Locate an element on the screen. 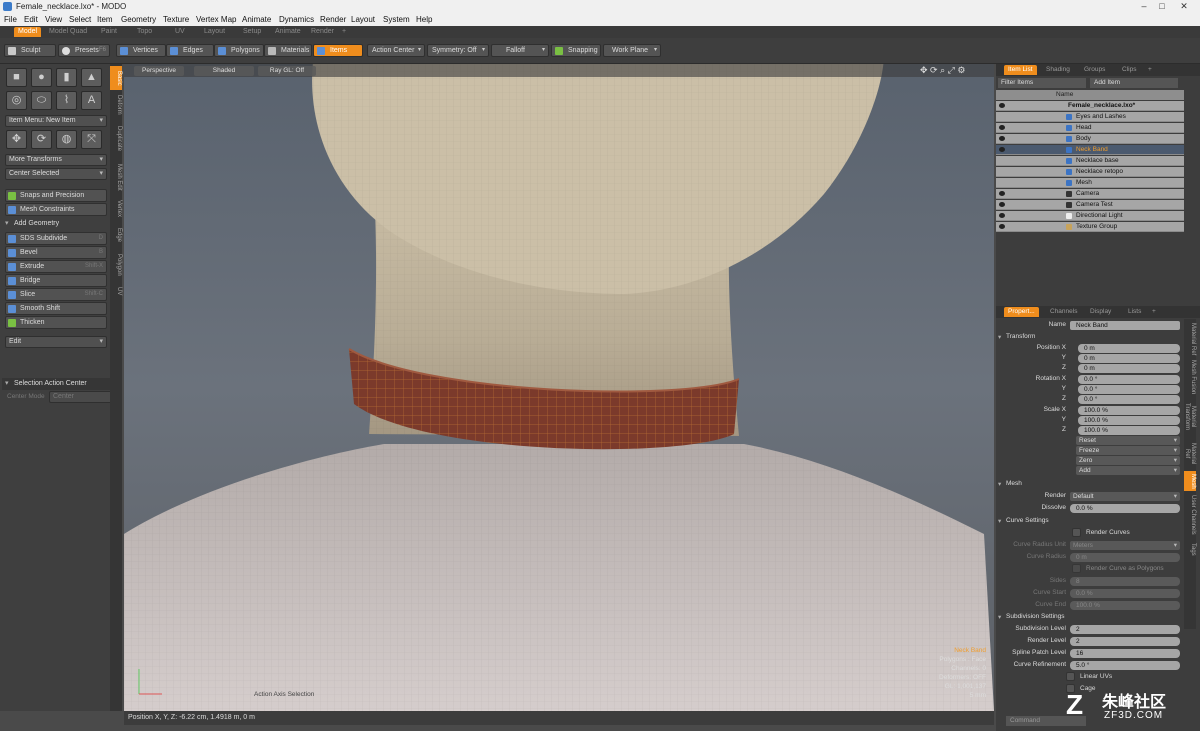  tab-mesh-edit: Mesh Edit is located at coordinates (116, 177).